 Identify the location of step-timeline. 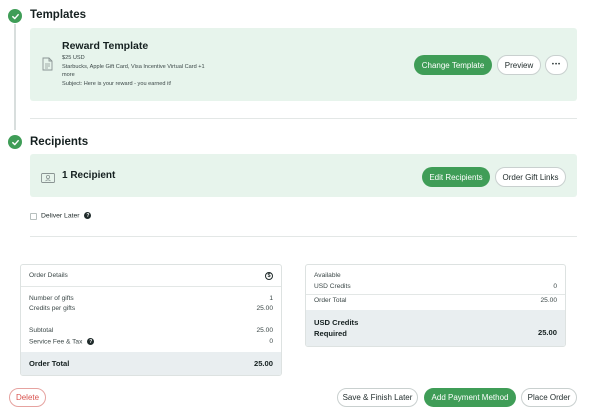
(15, 77).